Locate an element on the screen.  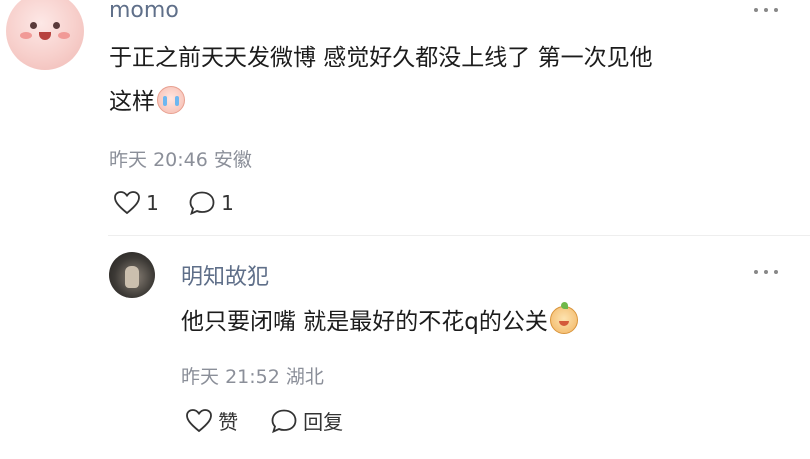
comment-button: 1 is located at coordinates (211, 203).